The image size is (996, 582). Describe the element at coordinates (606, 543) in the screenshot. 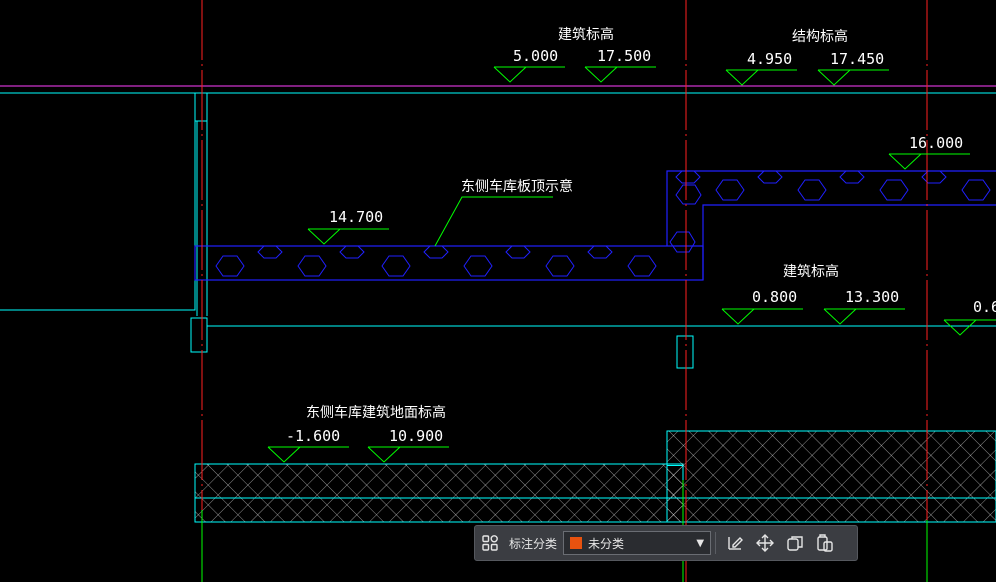

I see `category-value: 未分类` at that location.